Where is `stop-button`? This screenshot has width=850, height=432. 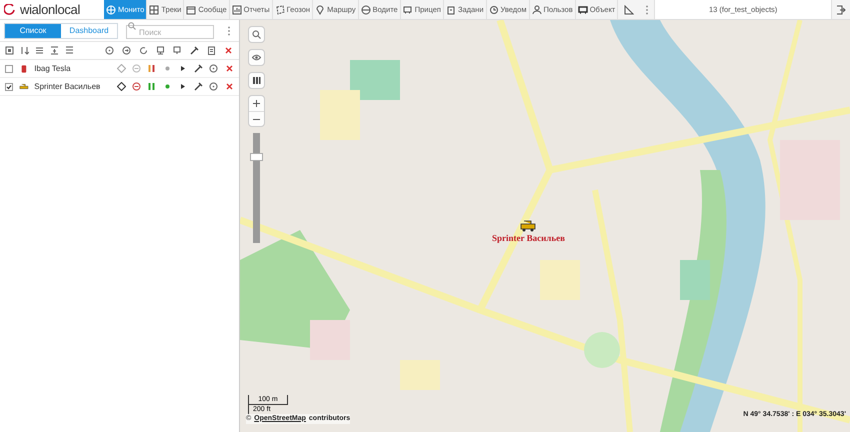
stop-button is located at coordinates (137, 87).